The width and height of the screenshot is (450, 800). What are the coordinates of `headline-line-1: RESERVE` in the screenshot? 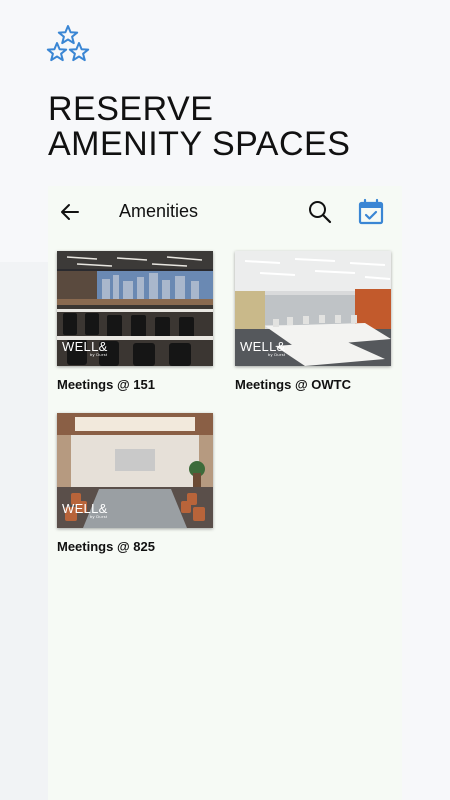 It's located at (131, 109).